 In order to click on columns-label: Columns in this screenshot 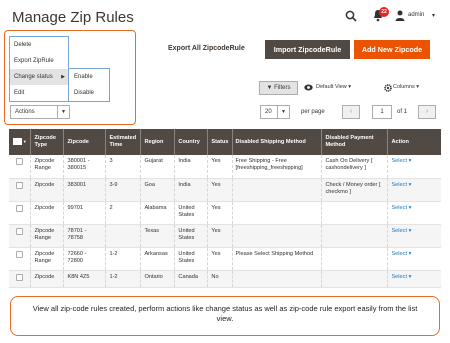, I will do `click(404, 87)`.